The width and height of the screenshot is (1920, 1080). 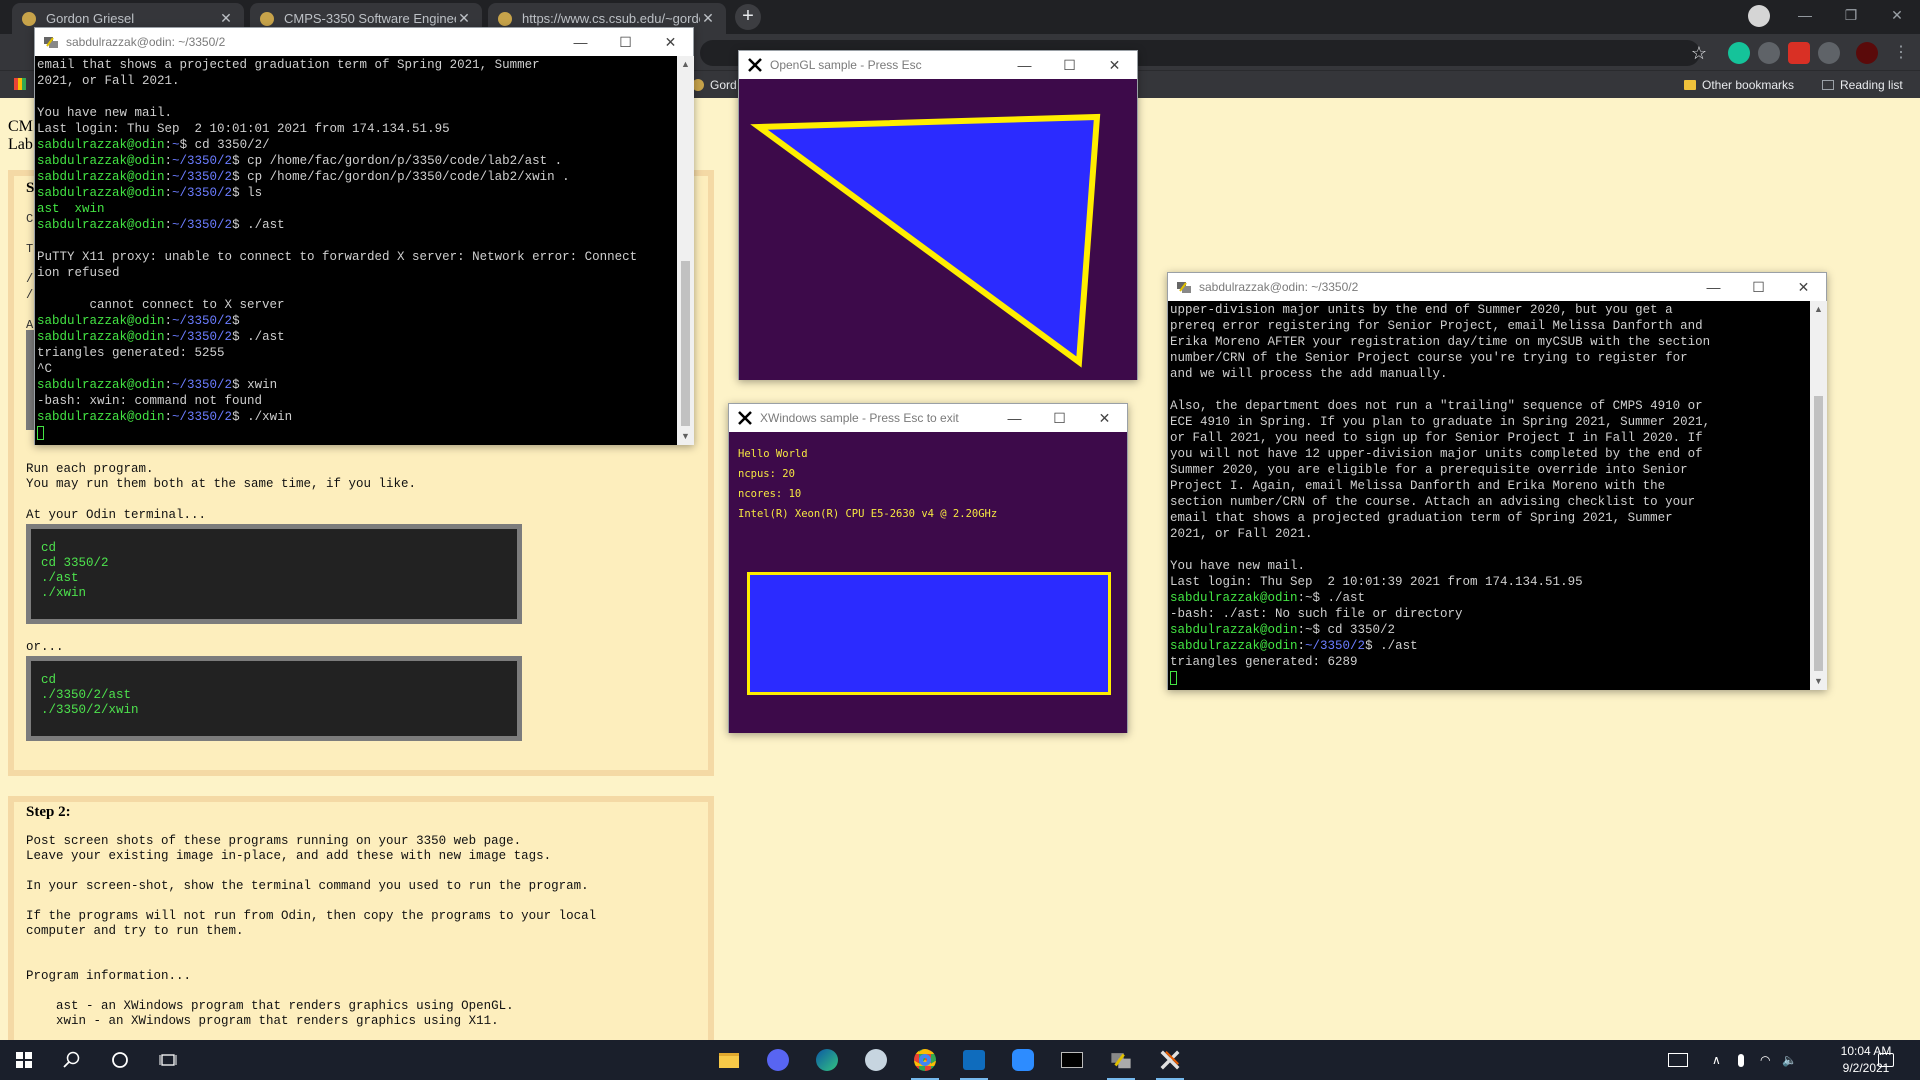 I want to click on zoom-icon, so click(x=1023, y=1060).